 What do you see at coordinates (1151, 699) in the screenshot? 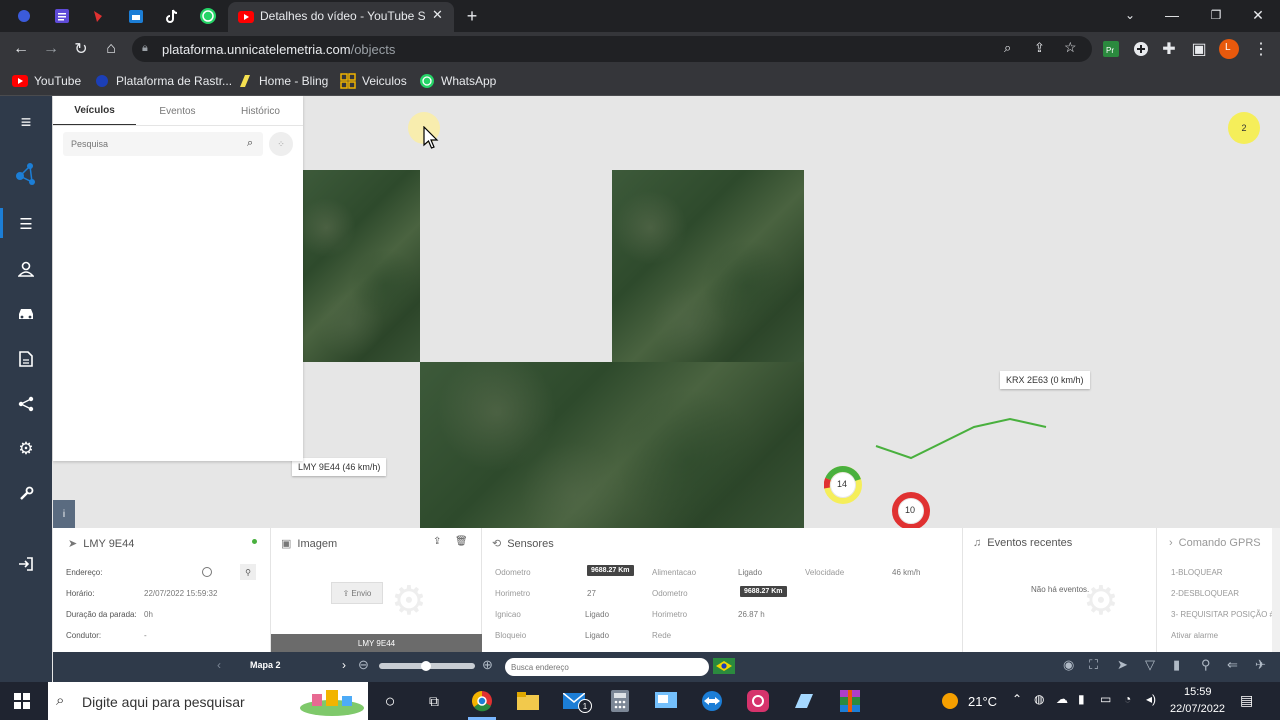
I see `volume-icon: ◂)` at bounding box center [1151, 699].